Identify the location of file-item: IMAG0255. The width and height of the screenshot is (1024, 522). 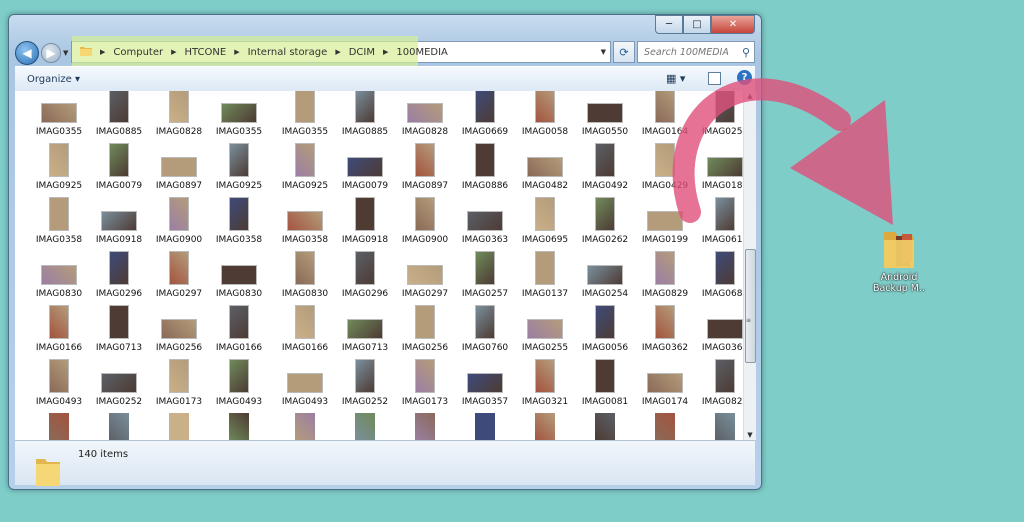
(545, 332).